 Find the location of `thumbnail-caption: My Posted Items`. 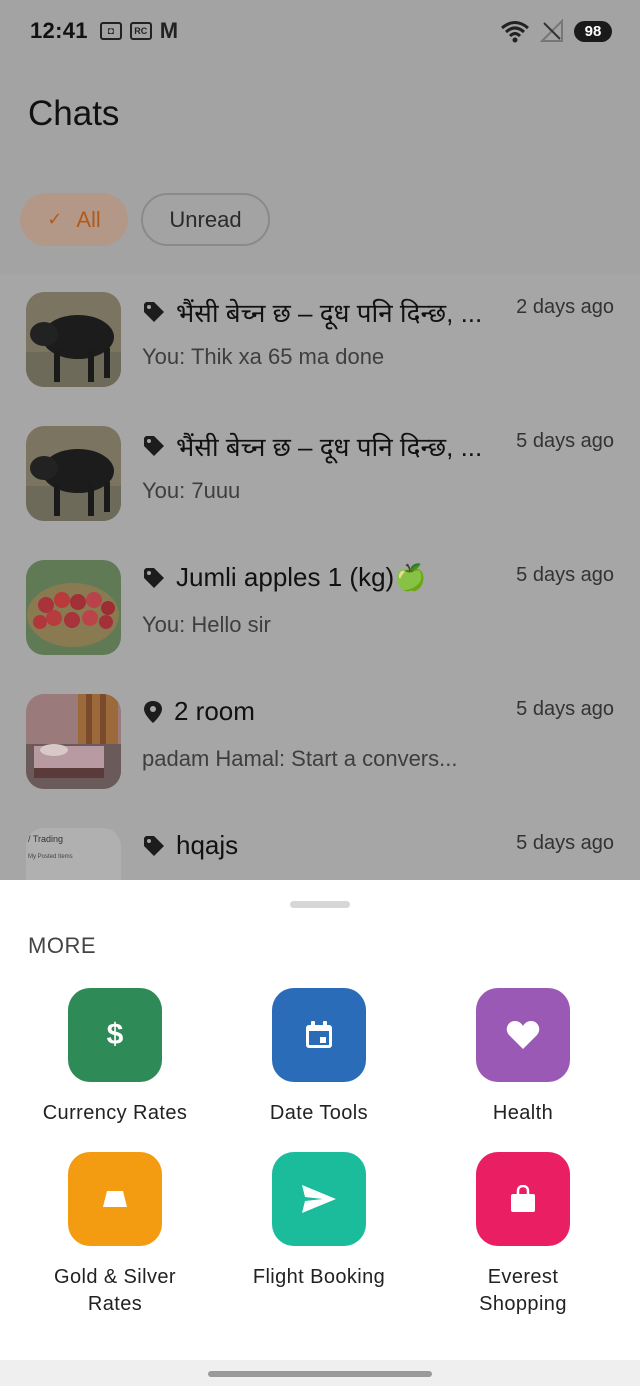

thumbnail-caption: My Posted Items is located at coordinates (50, 857).